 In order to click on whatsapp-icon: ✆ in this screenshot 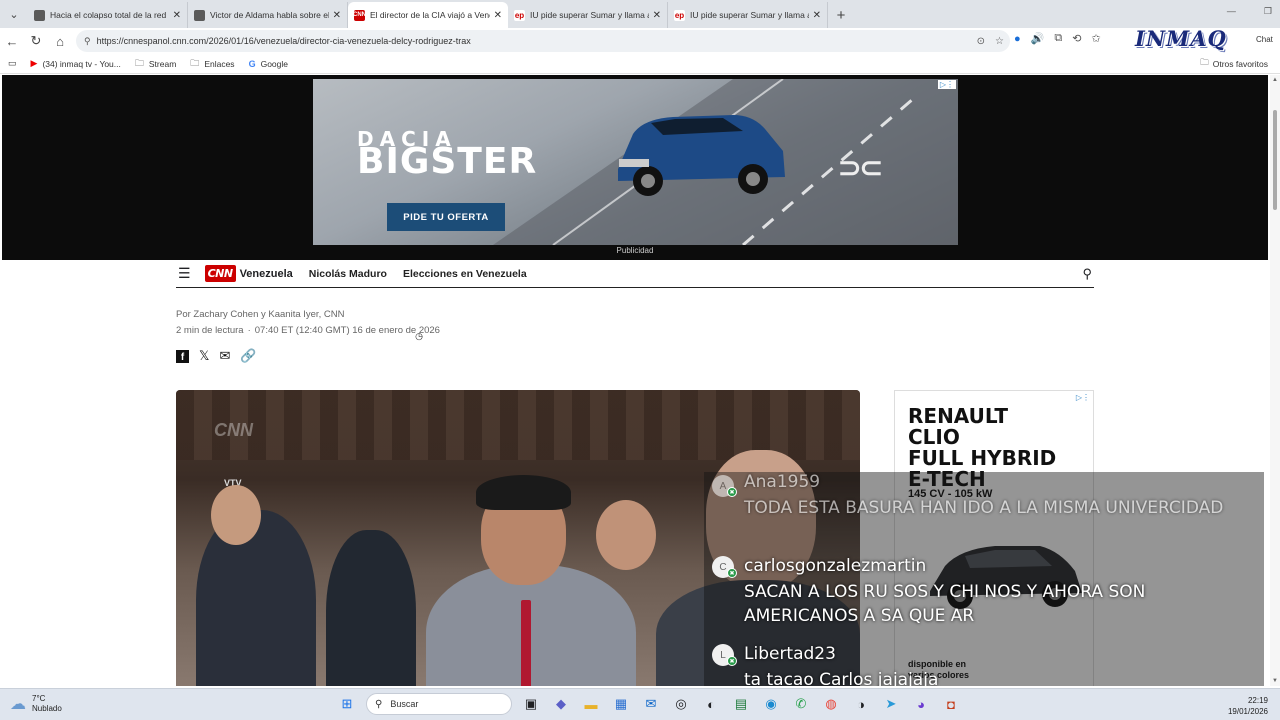, I will do `click(801, 704)`.